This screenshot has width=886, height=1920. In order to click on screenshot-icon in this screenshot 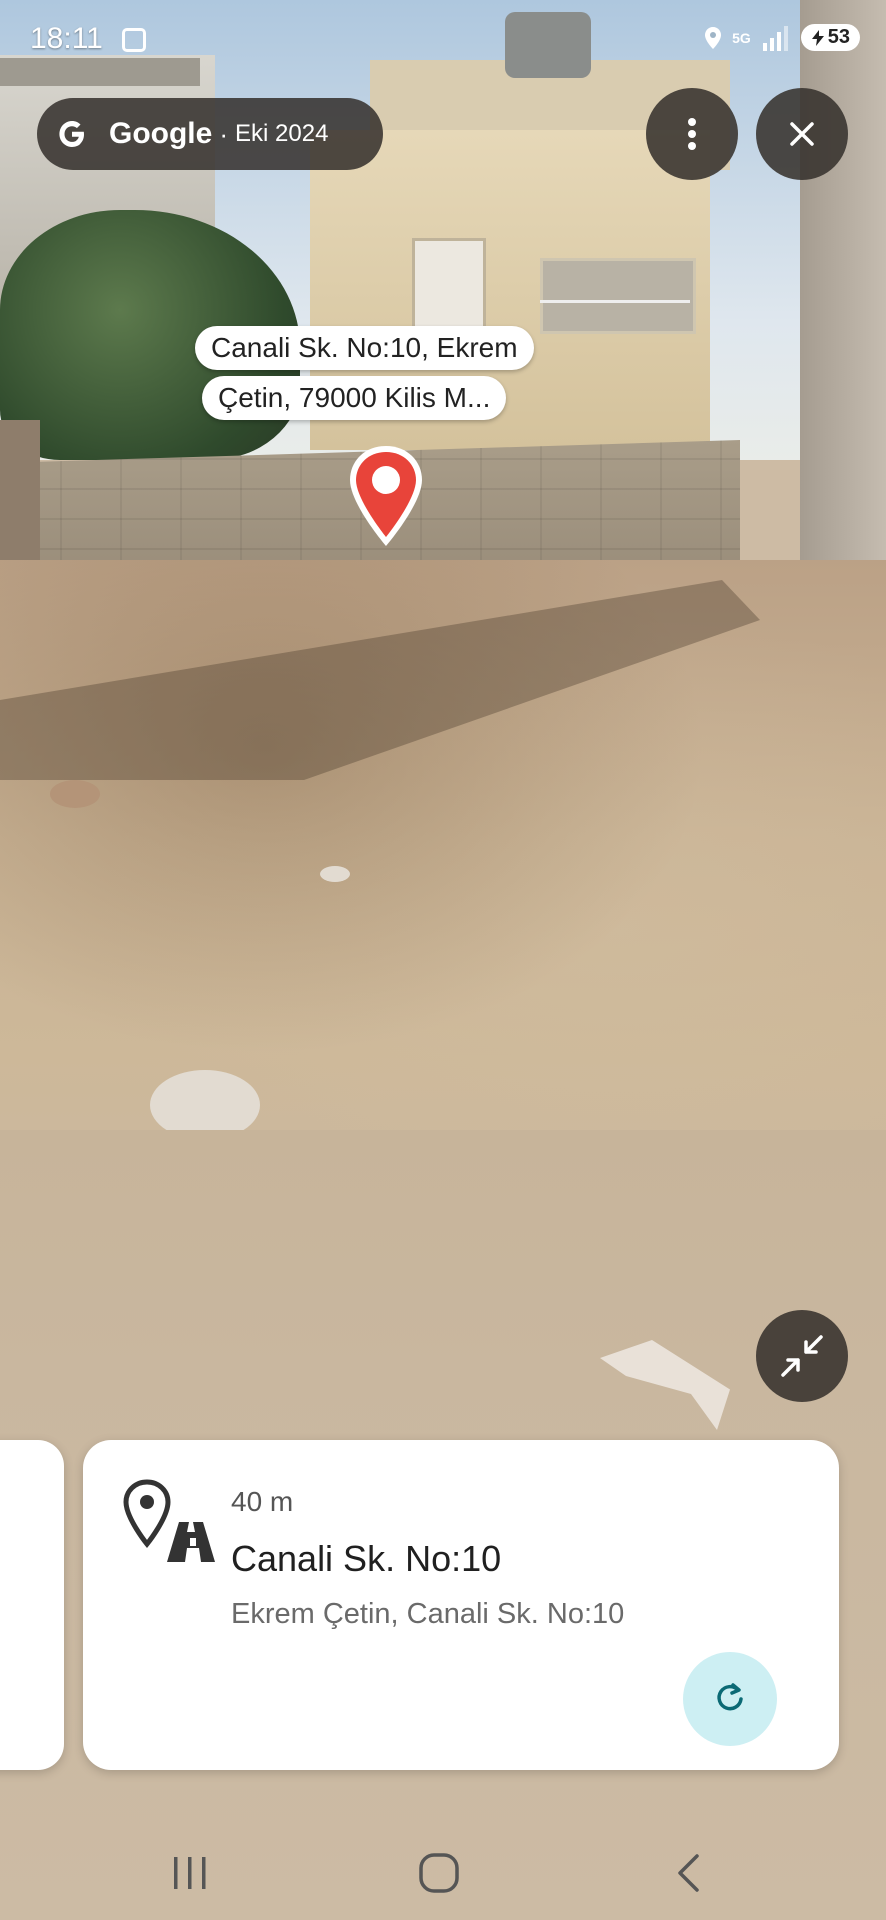, I will do `click(134, 40)`.